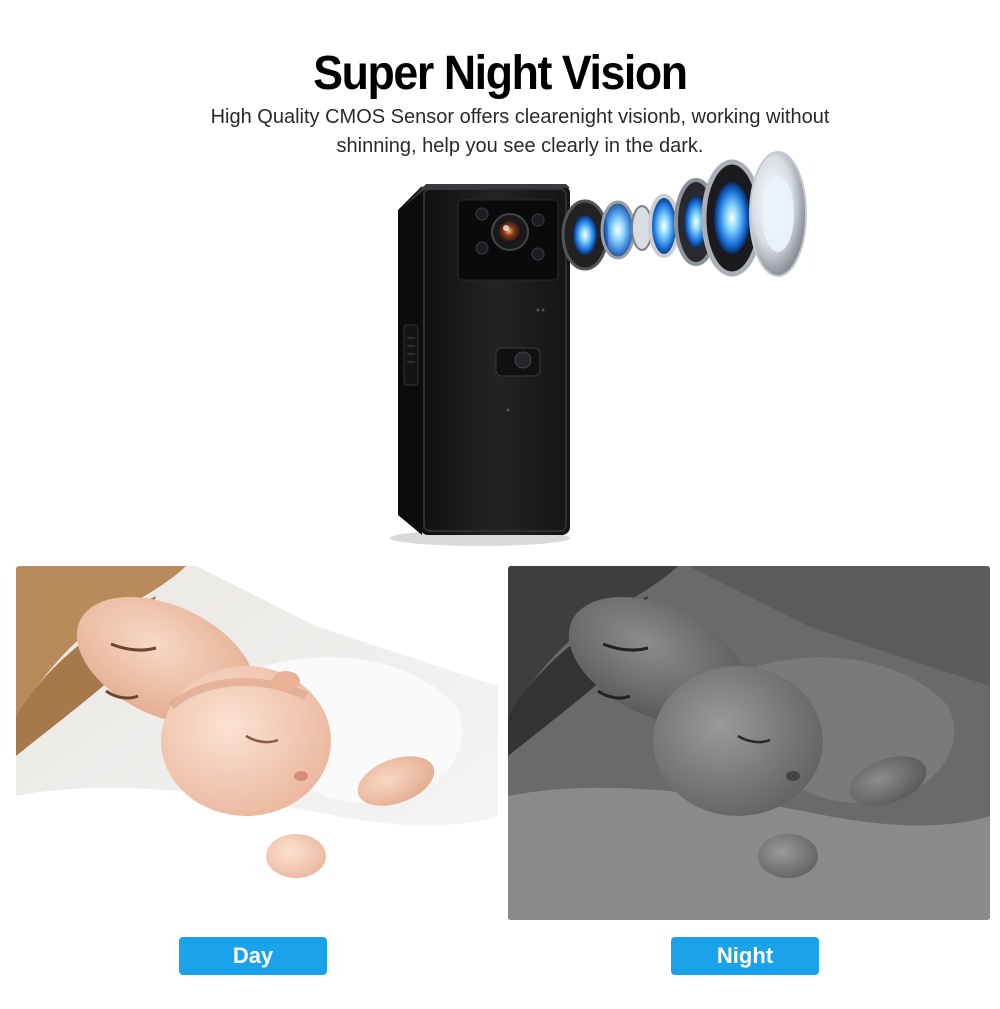 The width and height of the screenshot is (1000, 1009). What do you see at coordinates (684, 214) in the screenshot?
I see `exploded-lens-elements` at bounding box center [684, 214].